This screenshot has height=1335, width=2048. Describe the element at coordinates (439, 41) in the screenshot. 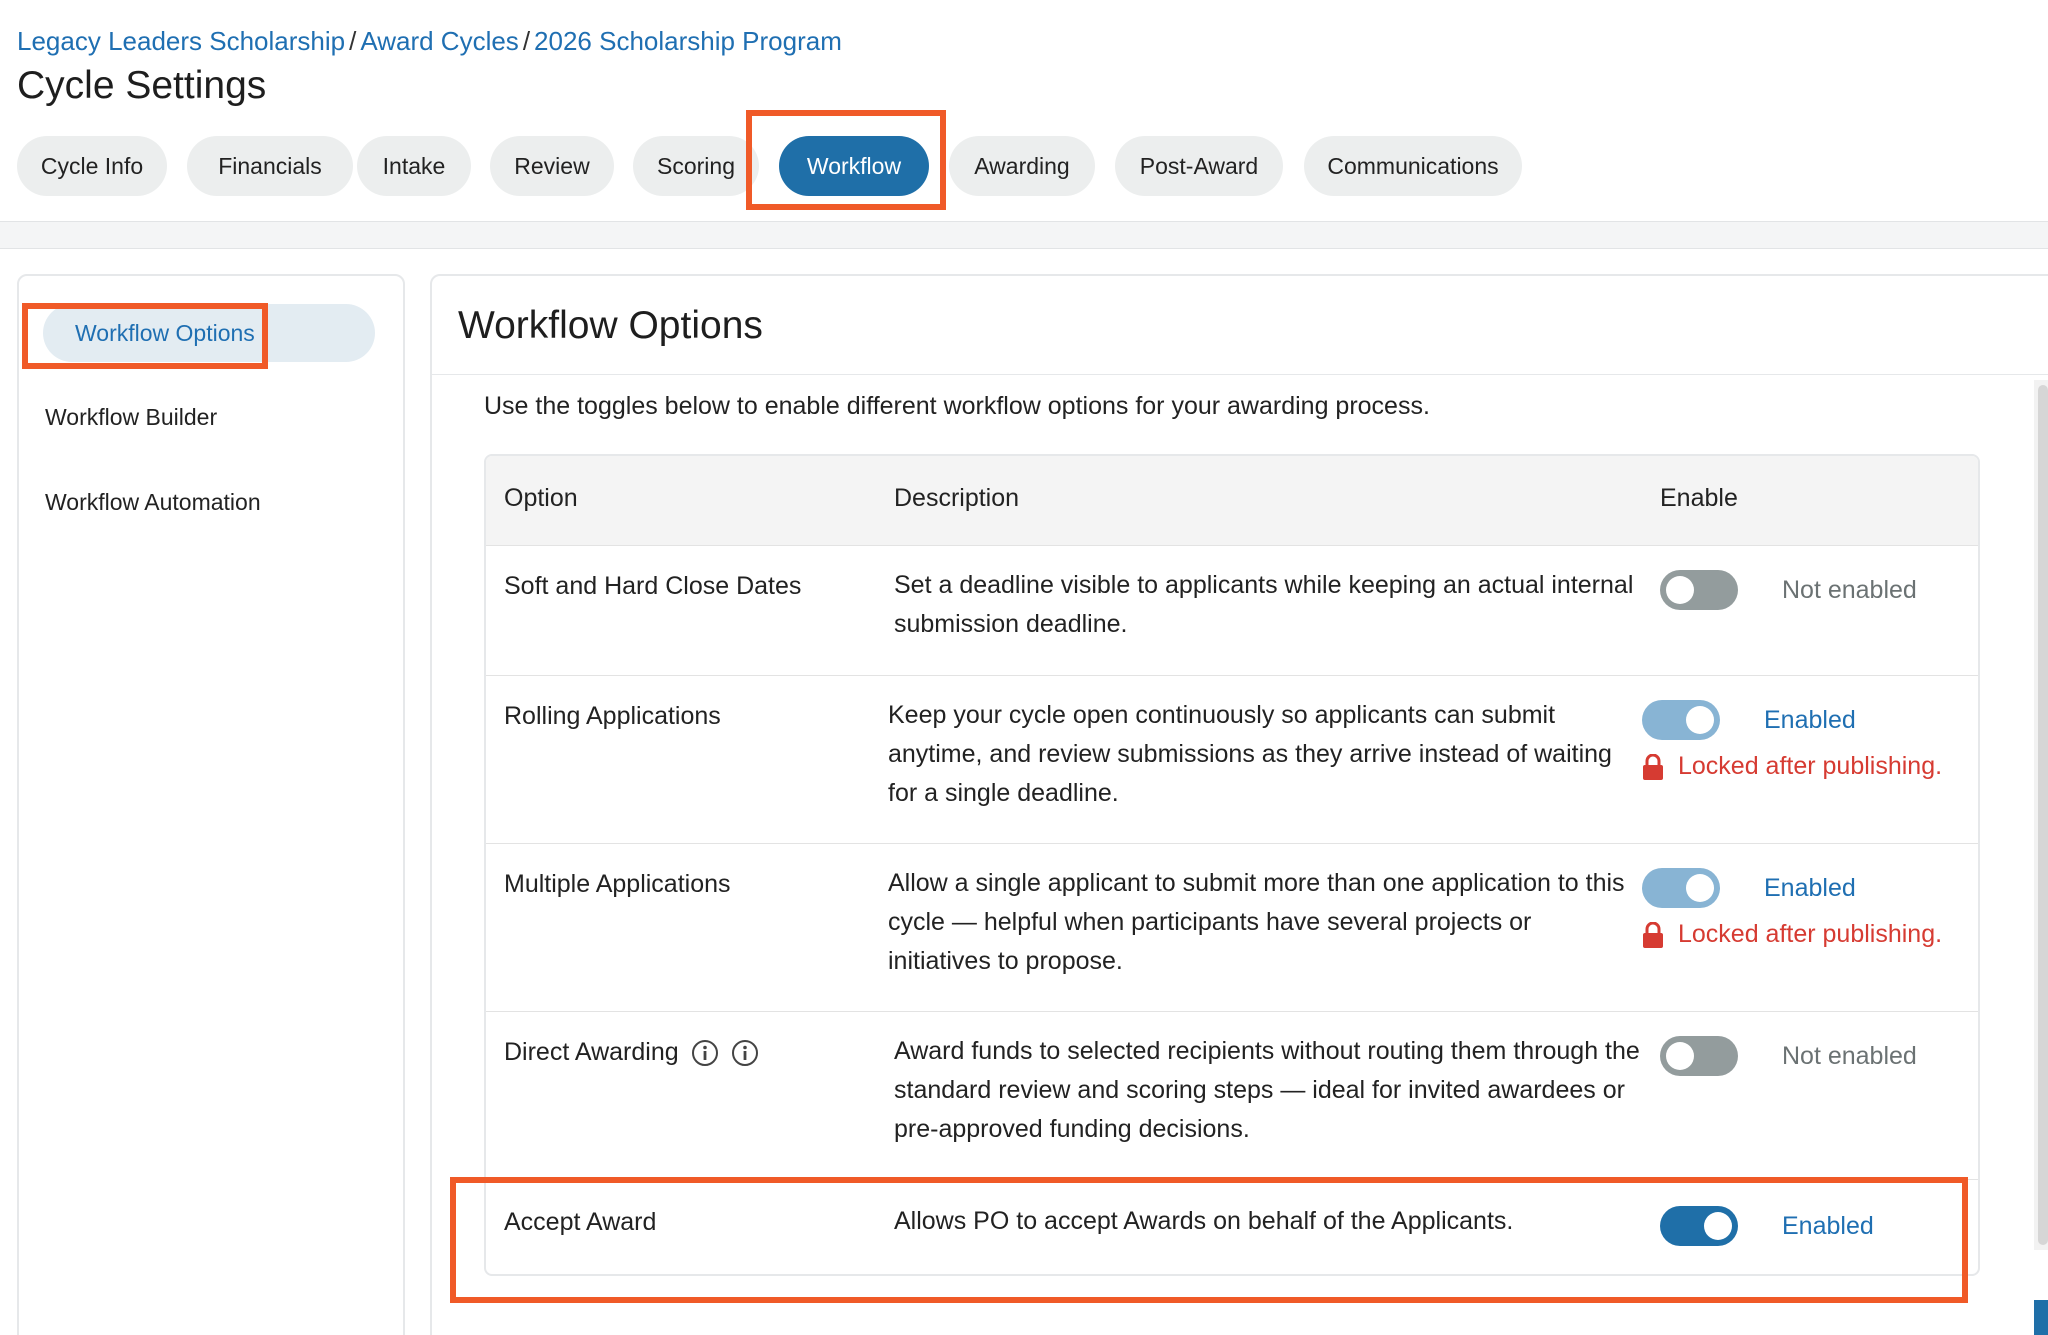

I see `breadcrumb-link-award-cycles: Award Cycles` at that location.